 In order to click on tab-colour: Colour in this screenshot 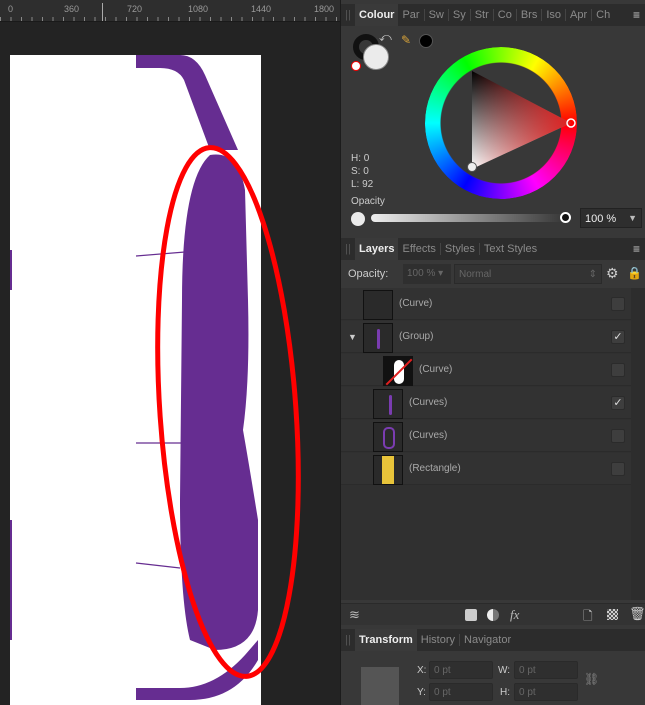, I will do `click(377, 15)`.